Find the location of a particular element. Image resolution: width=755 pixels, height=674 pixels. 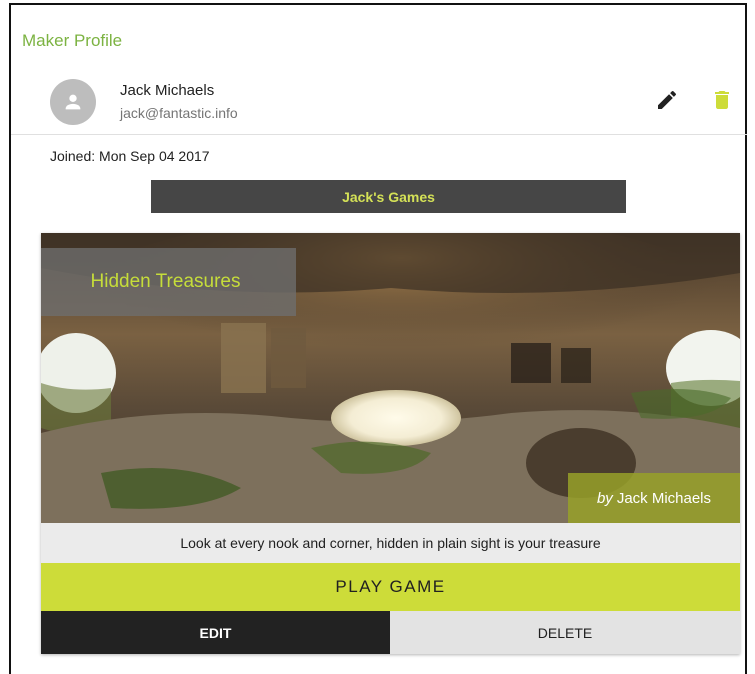

game-title: Hidden Treasures is located at coordinates (168, 282).